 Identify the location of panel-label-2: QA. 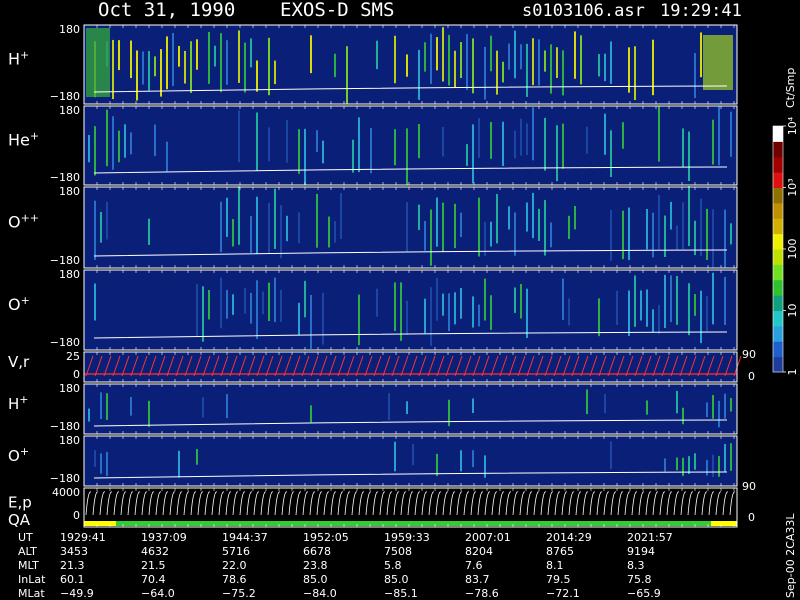
(19, 520).